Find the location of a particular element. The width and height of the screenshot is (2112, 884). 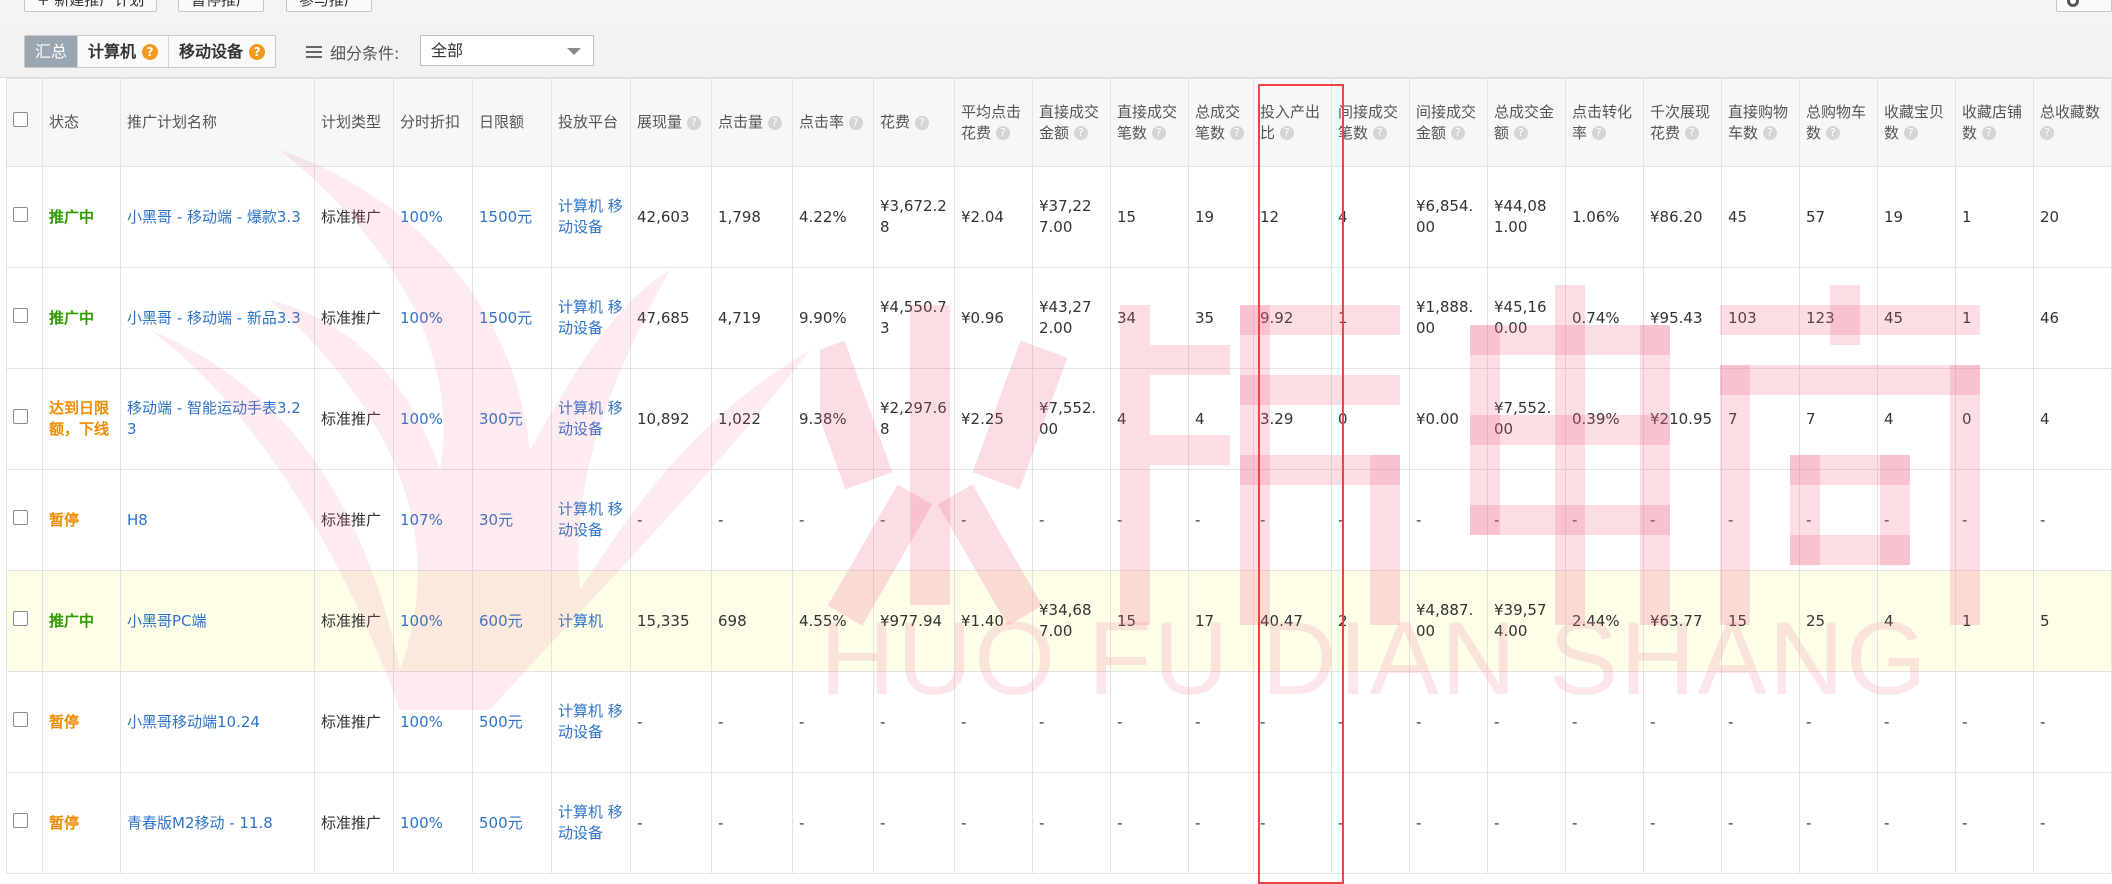

plan-name-link: 小黑哥移动端10.24 is located at coordinates (217, 722).